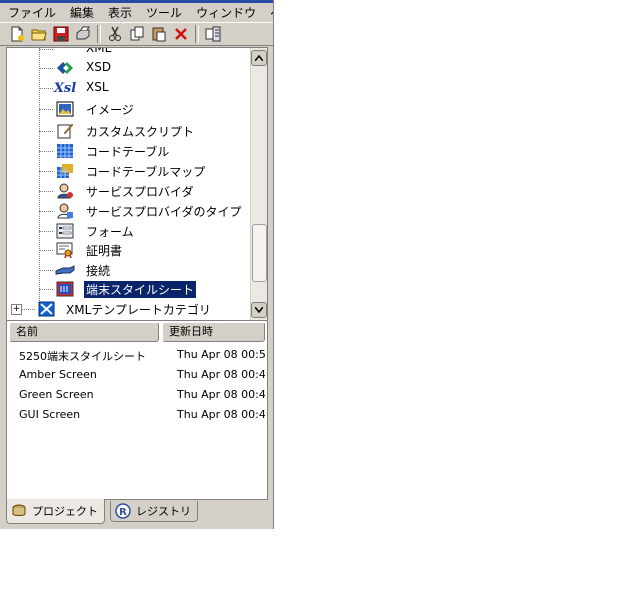 This screenshot has width=637, height=601. I want to click on tree-item-label: XSL, so click(97, 87).